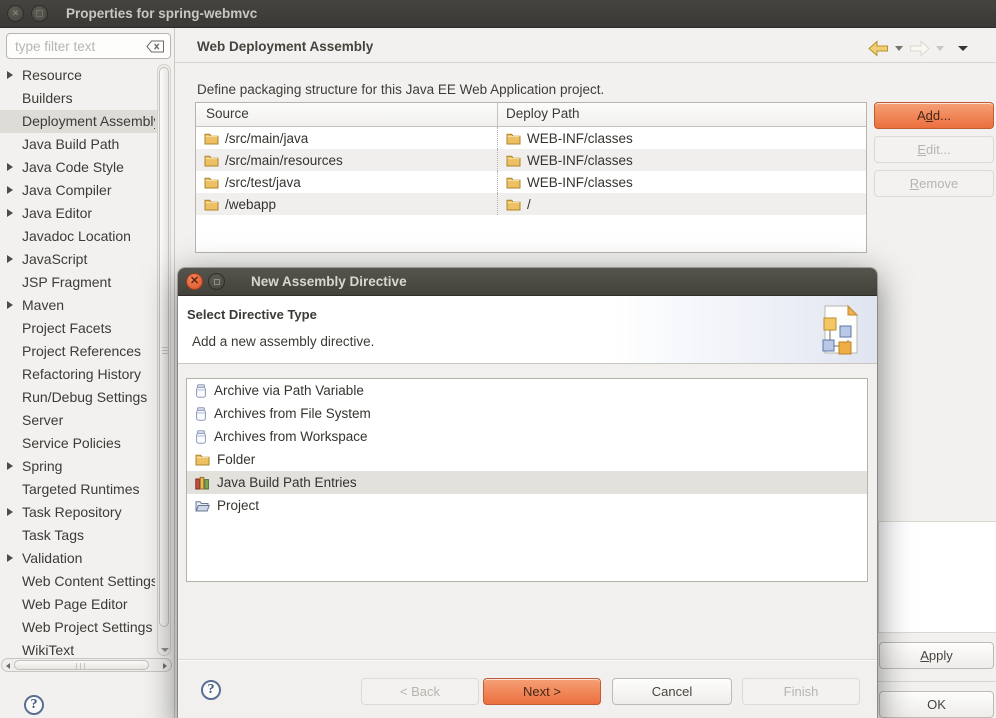  Describe the element at coordinates (78, 489) in the screenshot. I see `sidebar-item-targeted-runtimes: Targeted Runtimes` at that location.